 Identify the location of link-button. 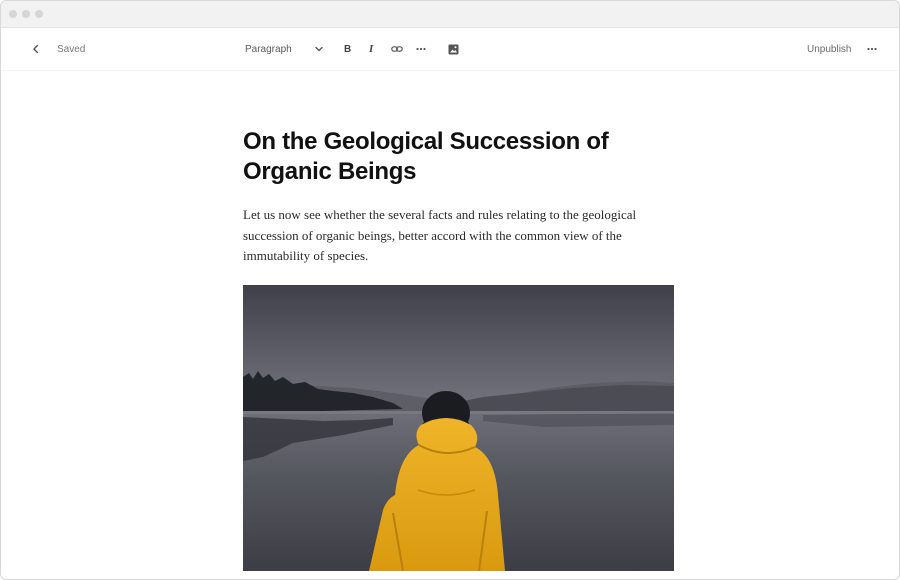
(397, 49).